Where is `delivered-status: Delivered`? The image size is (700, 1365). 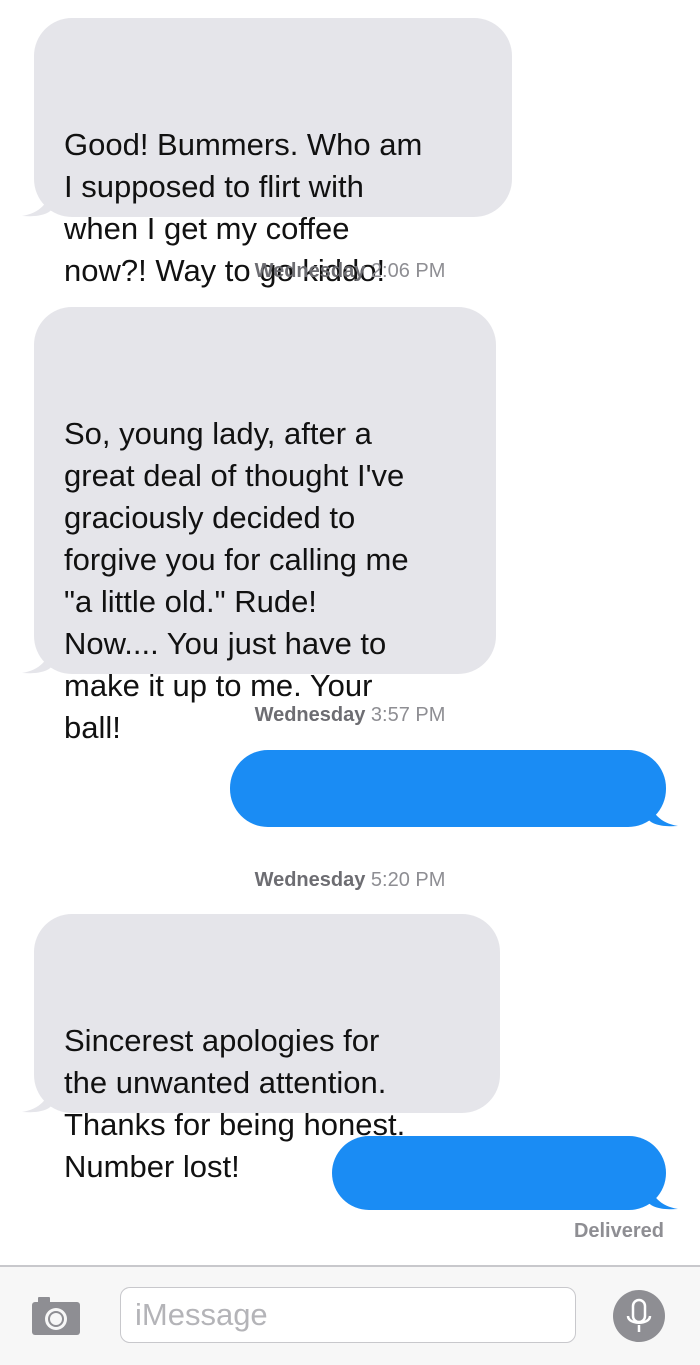
delivered-status: Delivered is located at coordinates (618, 1231).